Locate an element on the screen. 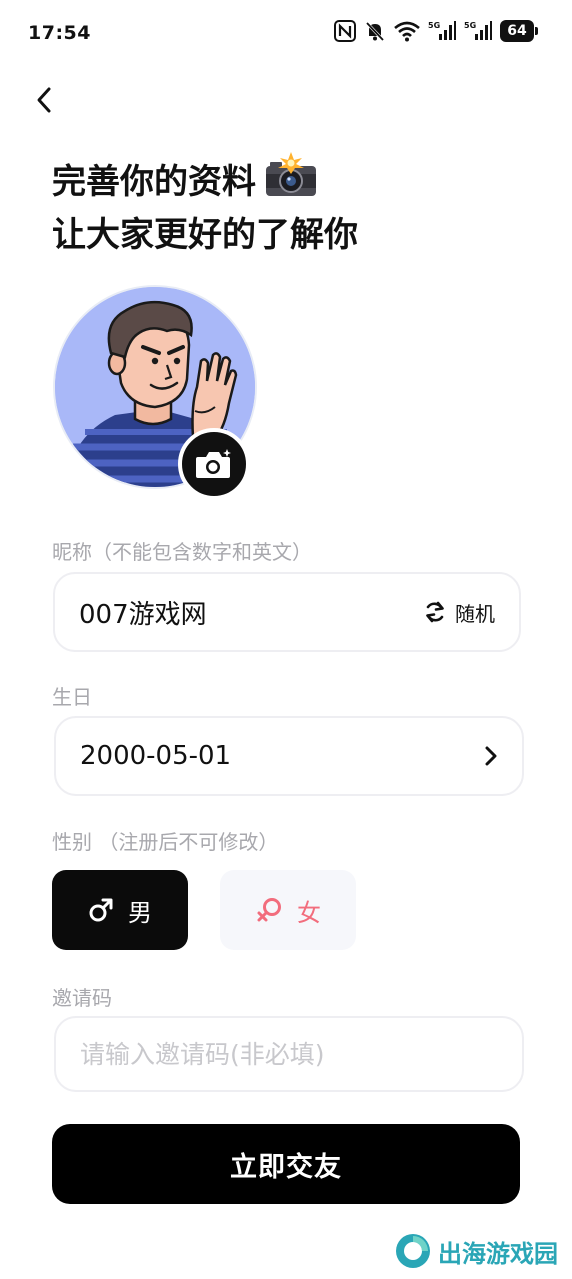  back-button is located at coordinates (44, 100).